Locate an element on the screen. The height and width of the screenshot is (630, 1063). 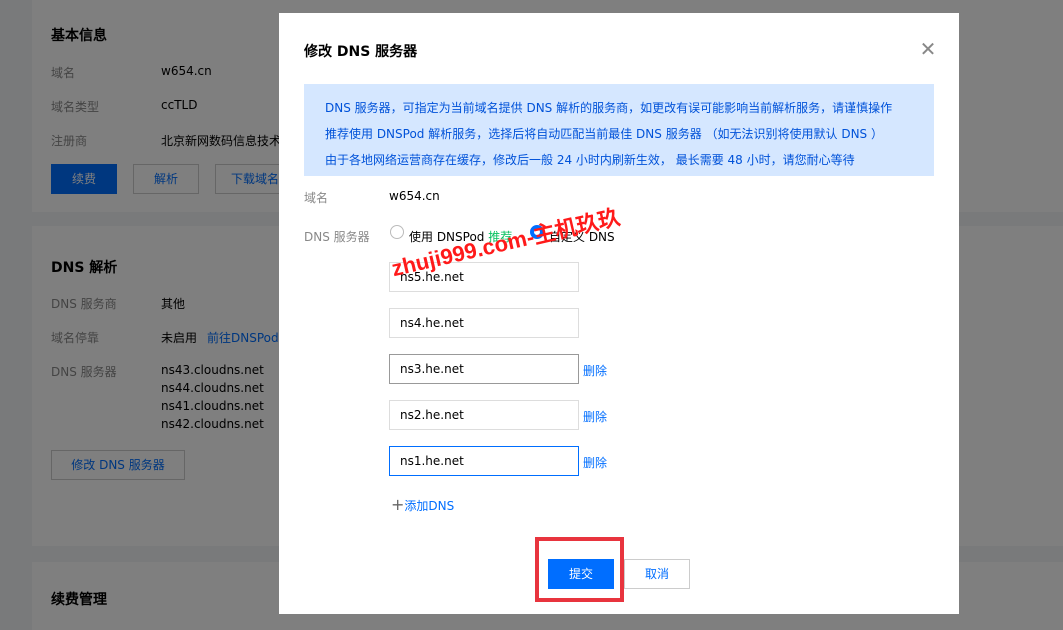
plus-icon: + is located at coordinates (398, 504).